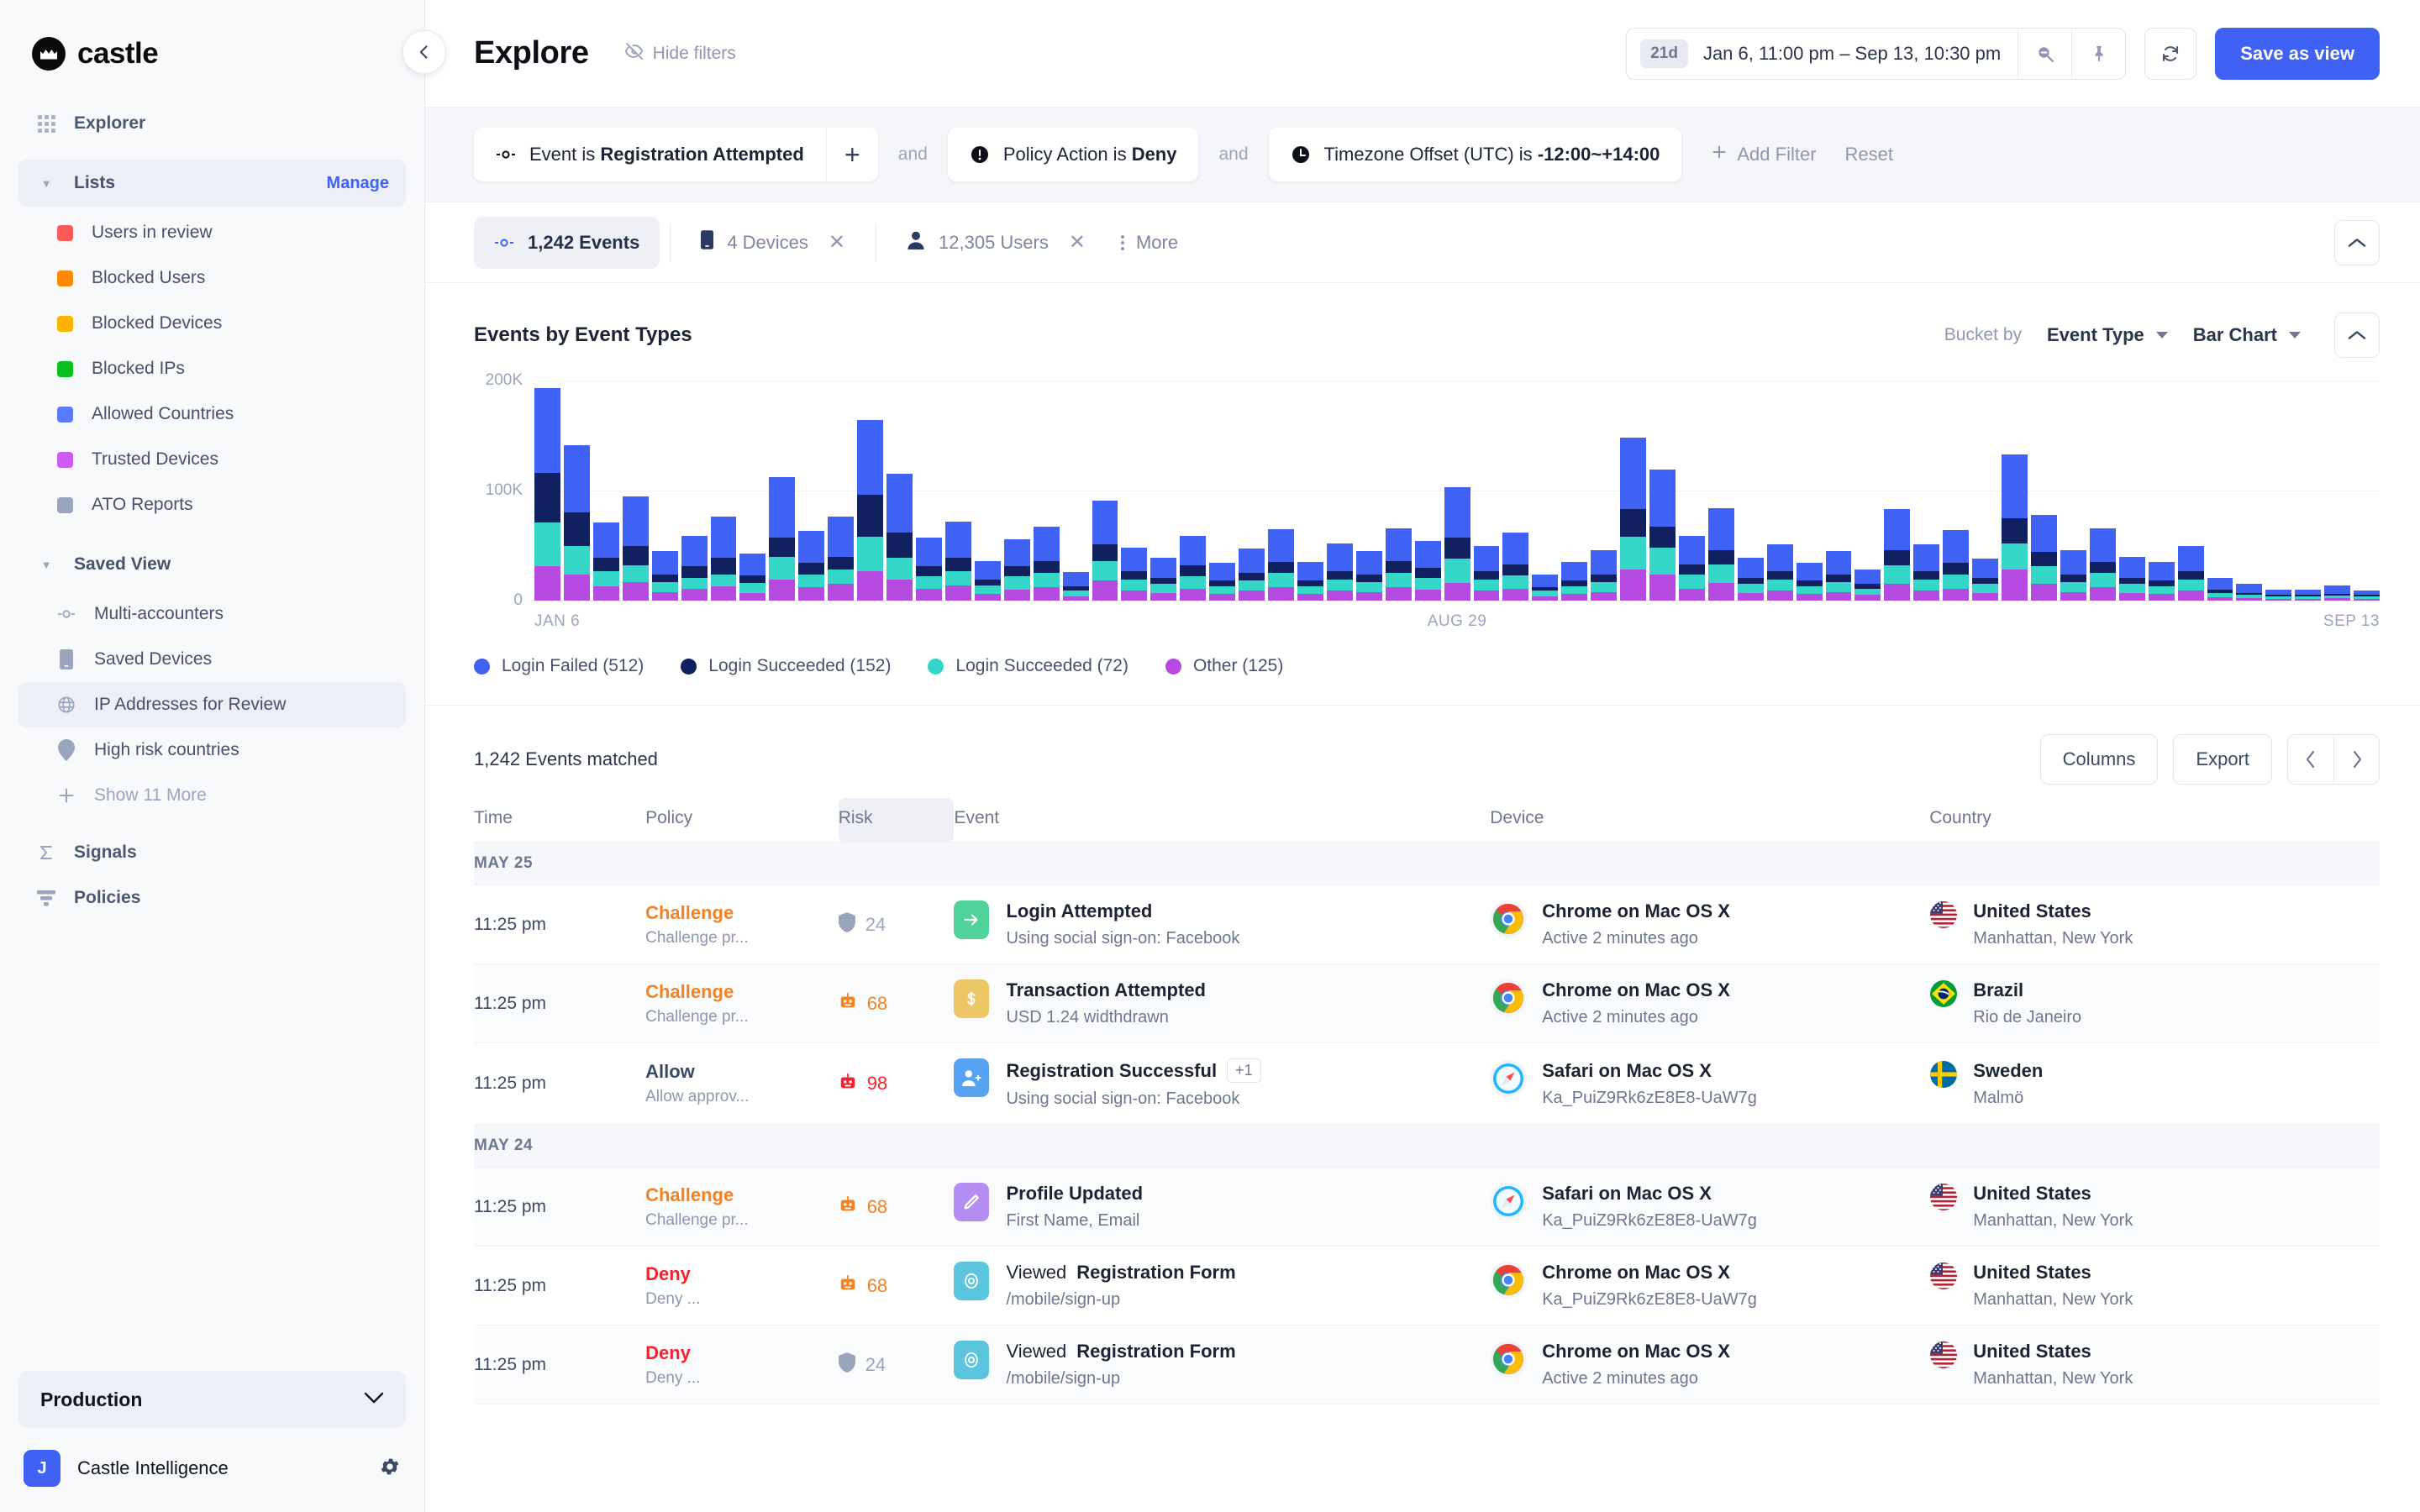 Image resolution: width=2420 pixels, height=1512 pixels. What do you see at coordinates (2297, 53) in the screenshot?
I see `save-as-view-button: Save as view` at bounding box center [2297, 53].